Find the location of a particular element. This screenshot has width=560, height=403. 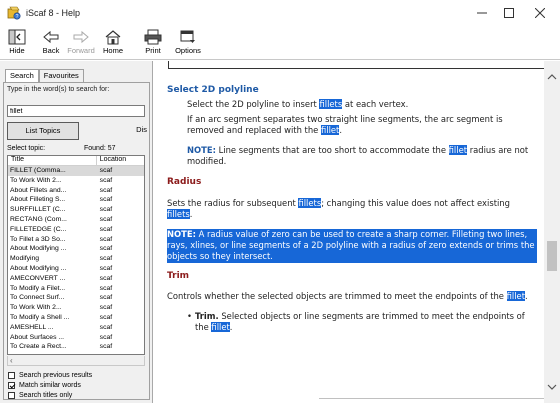

list-item: About Fillets and... scaf is located at coordinates (76, 191).